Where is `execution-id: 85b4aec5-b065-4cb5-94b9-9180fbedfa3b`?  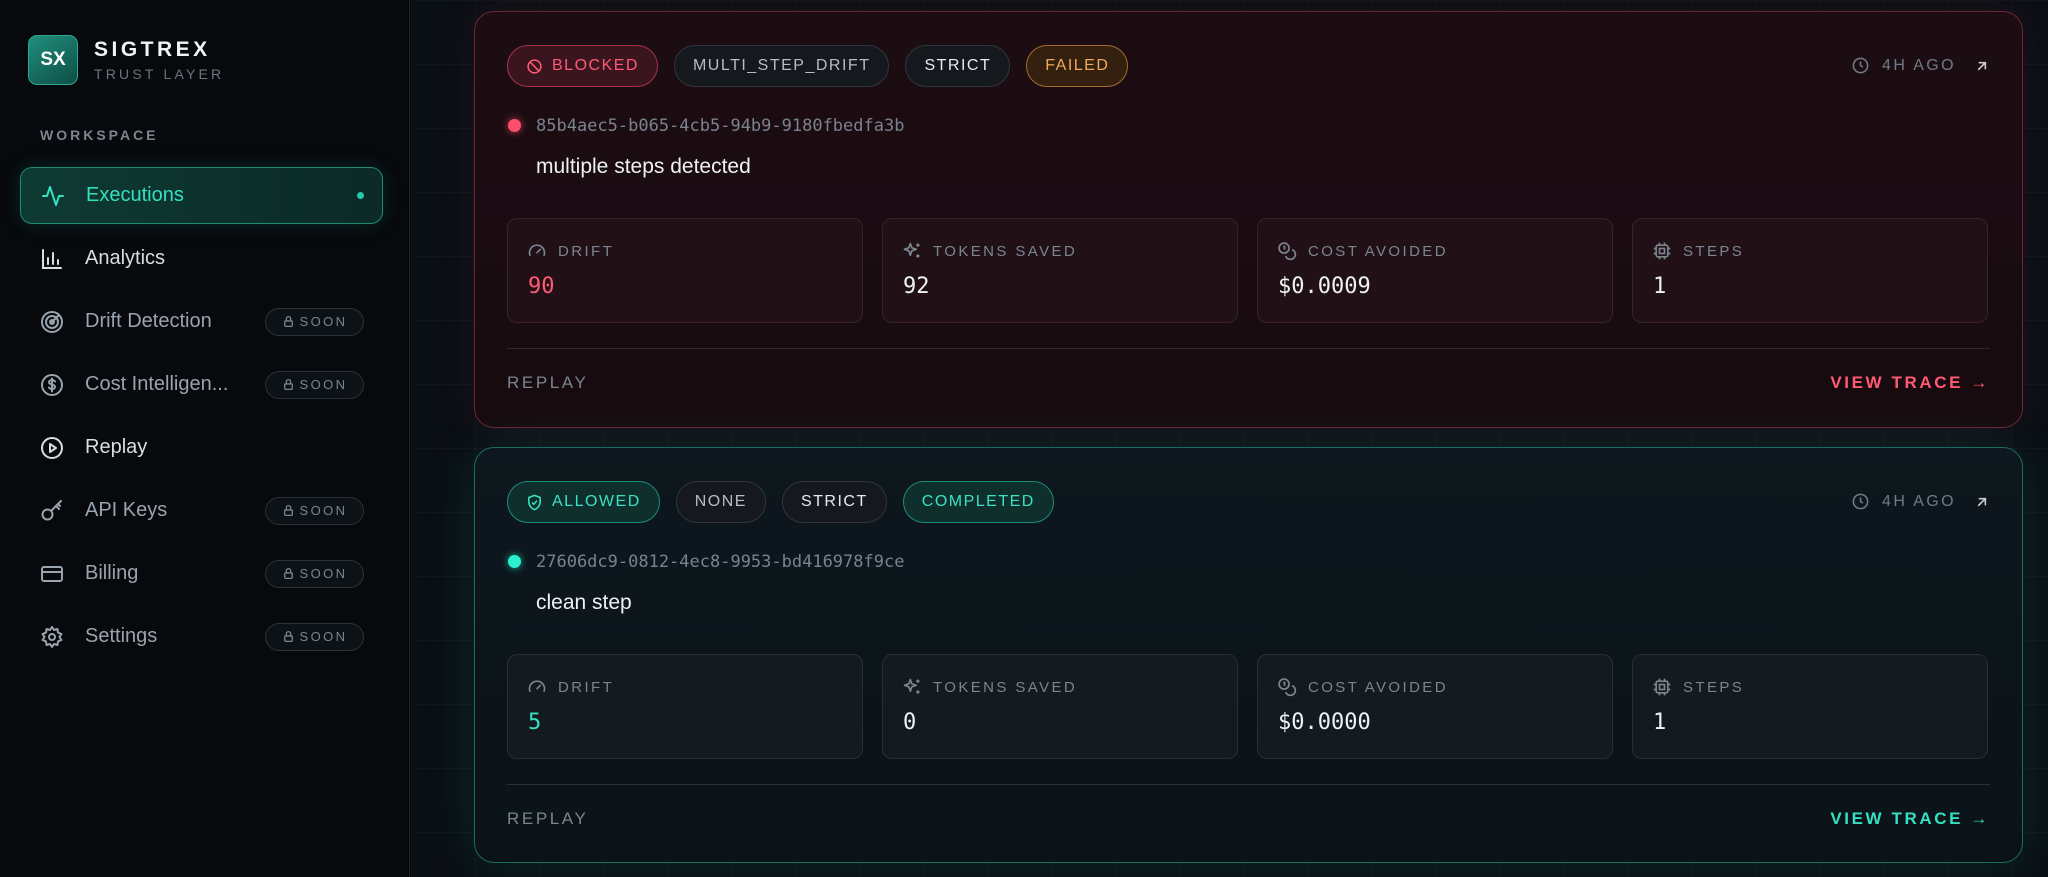 execution-id: 85b4aec5-b065-4cb5-94b9-9180fbedfa3b is located at coordinates (720, 126).